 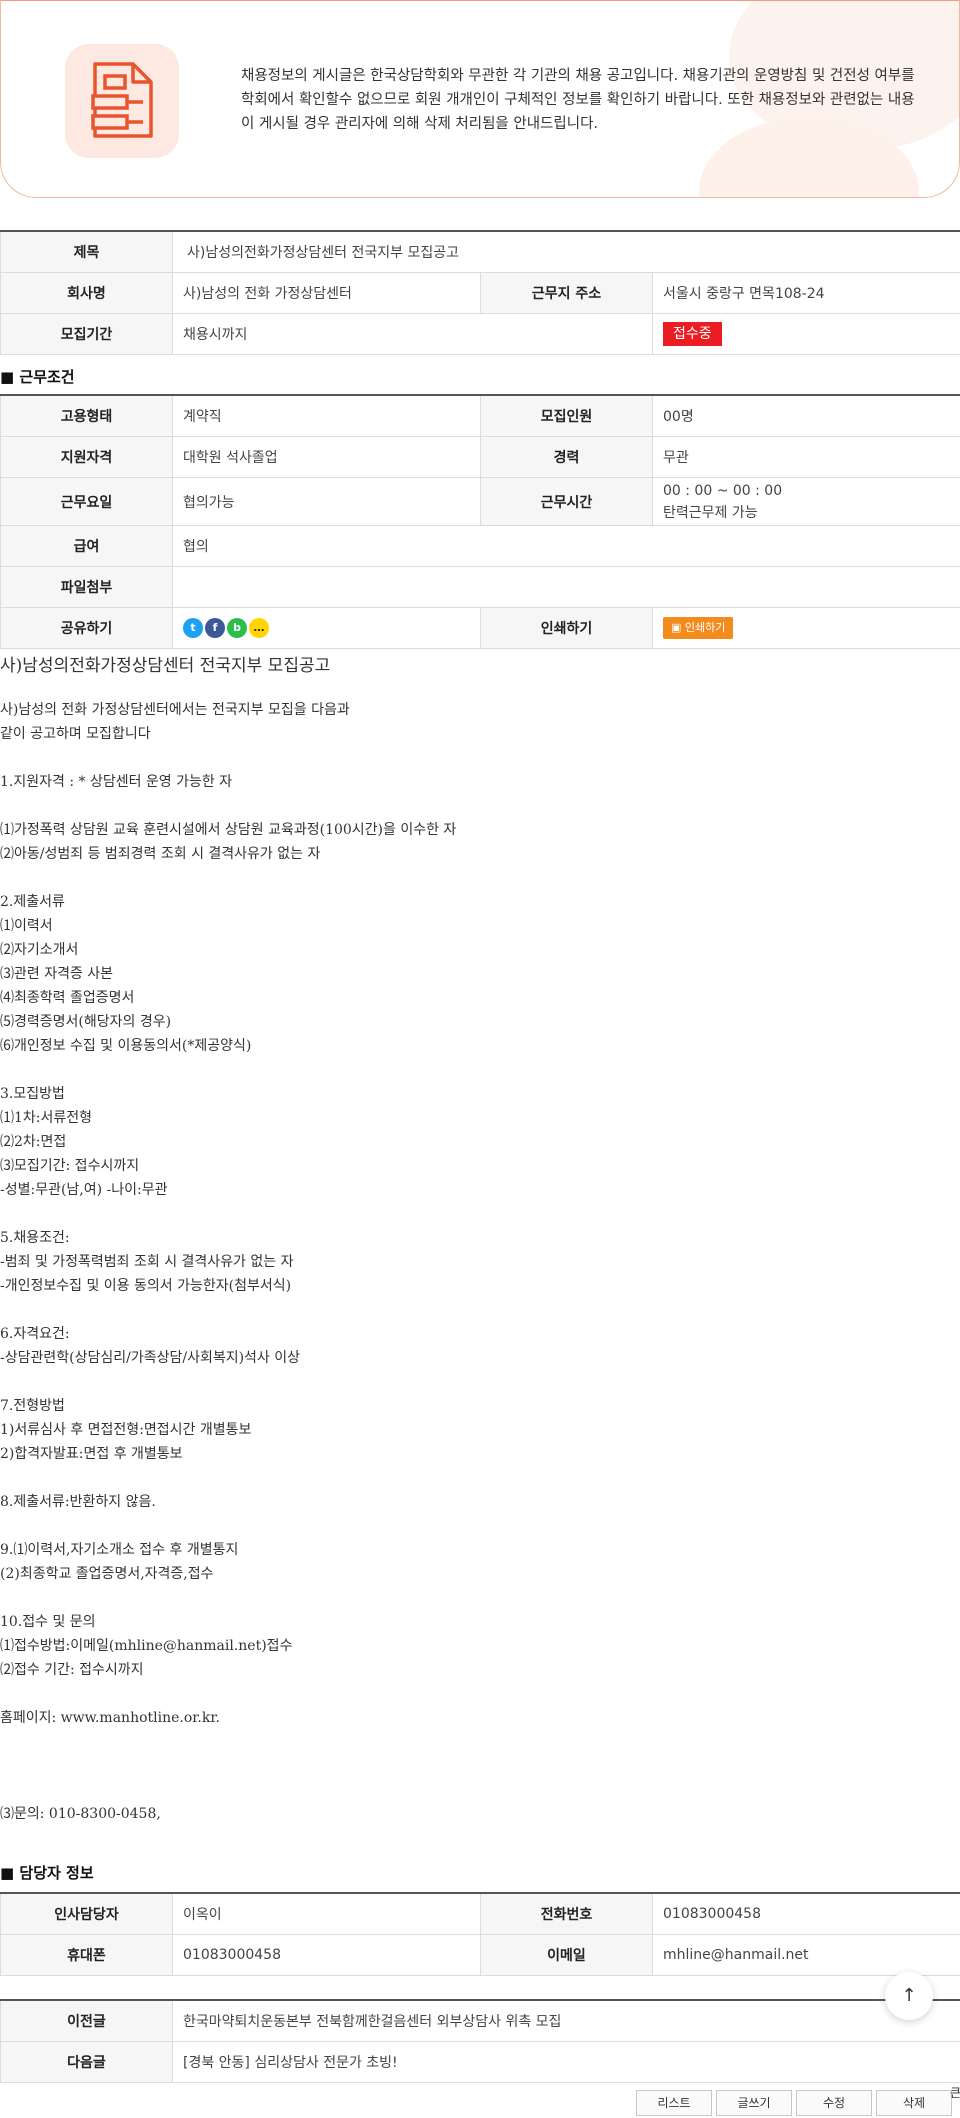 What do you see at coordinates (834, 2103) in the screenshot?
I see `edit-button: 수정` at bounding box center [834, 2103].